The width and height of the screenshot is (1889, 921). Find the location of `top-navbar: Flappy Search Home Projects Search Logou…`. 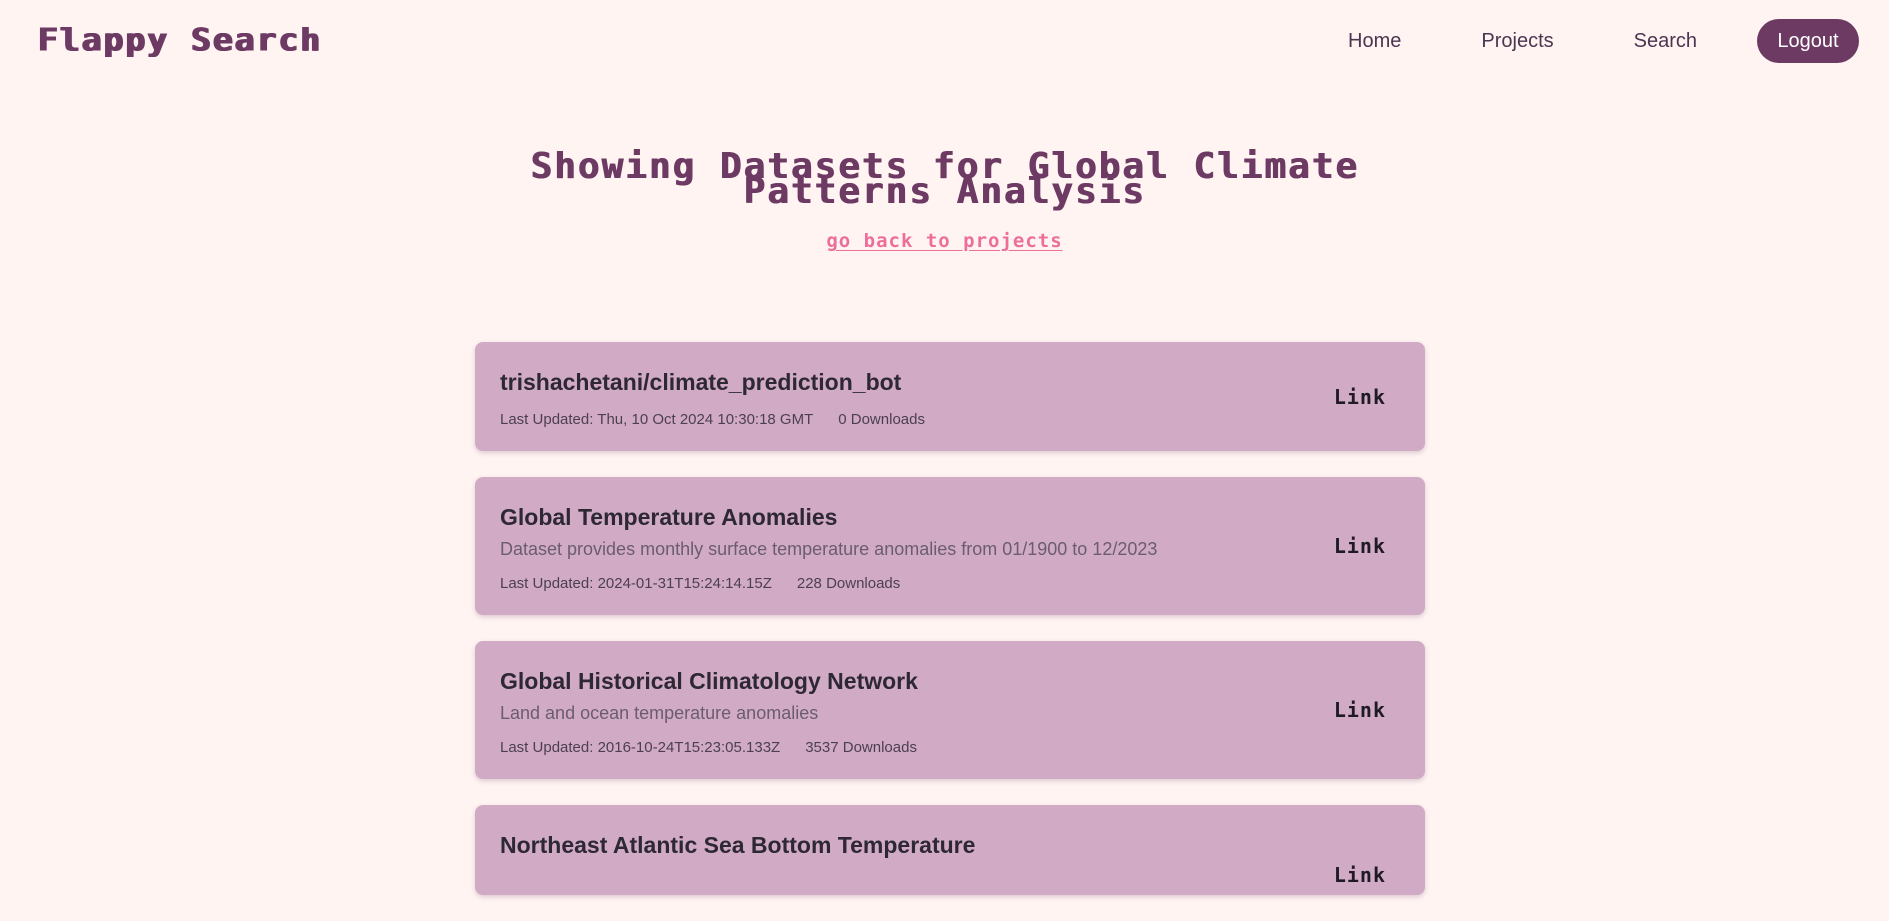

top-navbar: Flappy Search Home Projects Search Logou… is located at coordinates (944, 45).